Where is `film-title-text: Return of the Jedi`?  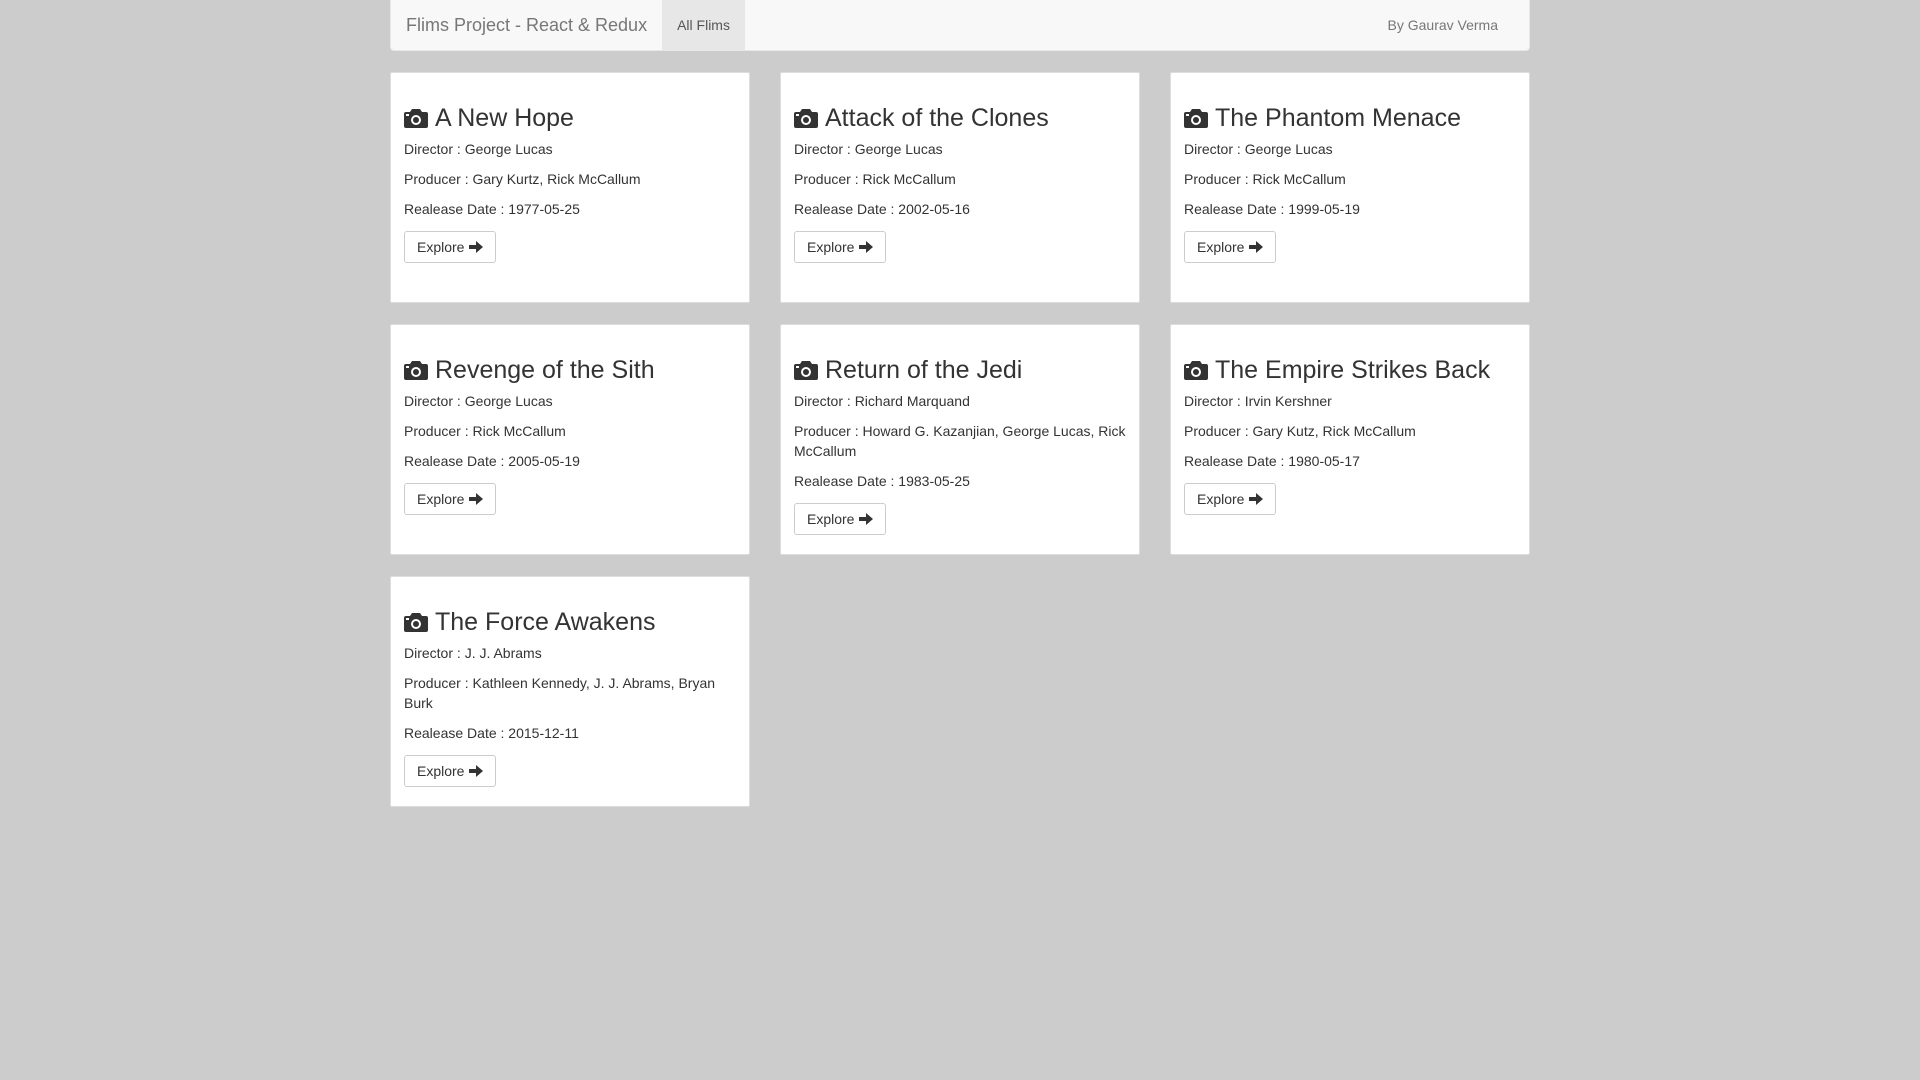 film-title-text: Return of the Jedi is located at coordinates (924, 370).